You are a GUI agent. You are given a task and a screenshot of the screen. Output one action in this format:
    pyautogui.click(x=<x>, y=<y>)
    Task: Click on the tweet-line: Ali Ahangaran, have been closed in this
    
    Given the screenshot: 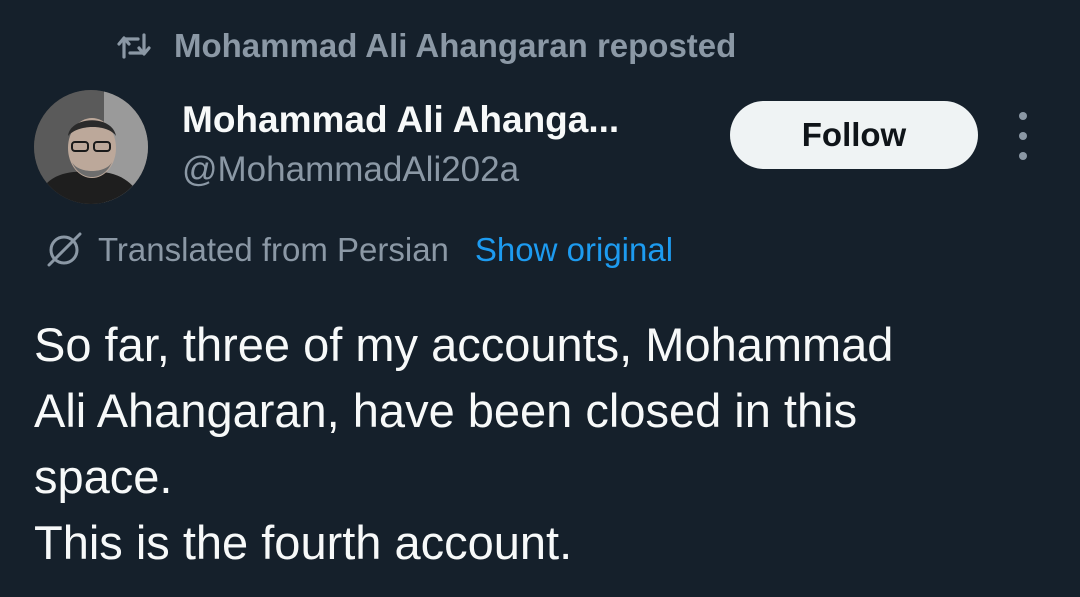 What is the action you would take?
    pyautogui.click(x=446, y=410)
    